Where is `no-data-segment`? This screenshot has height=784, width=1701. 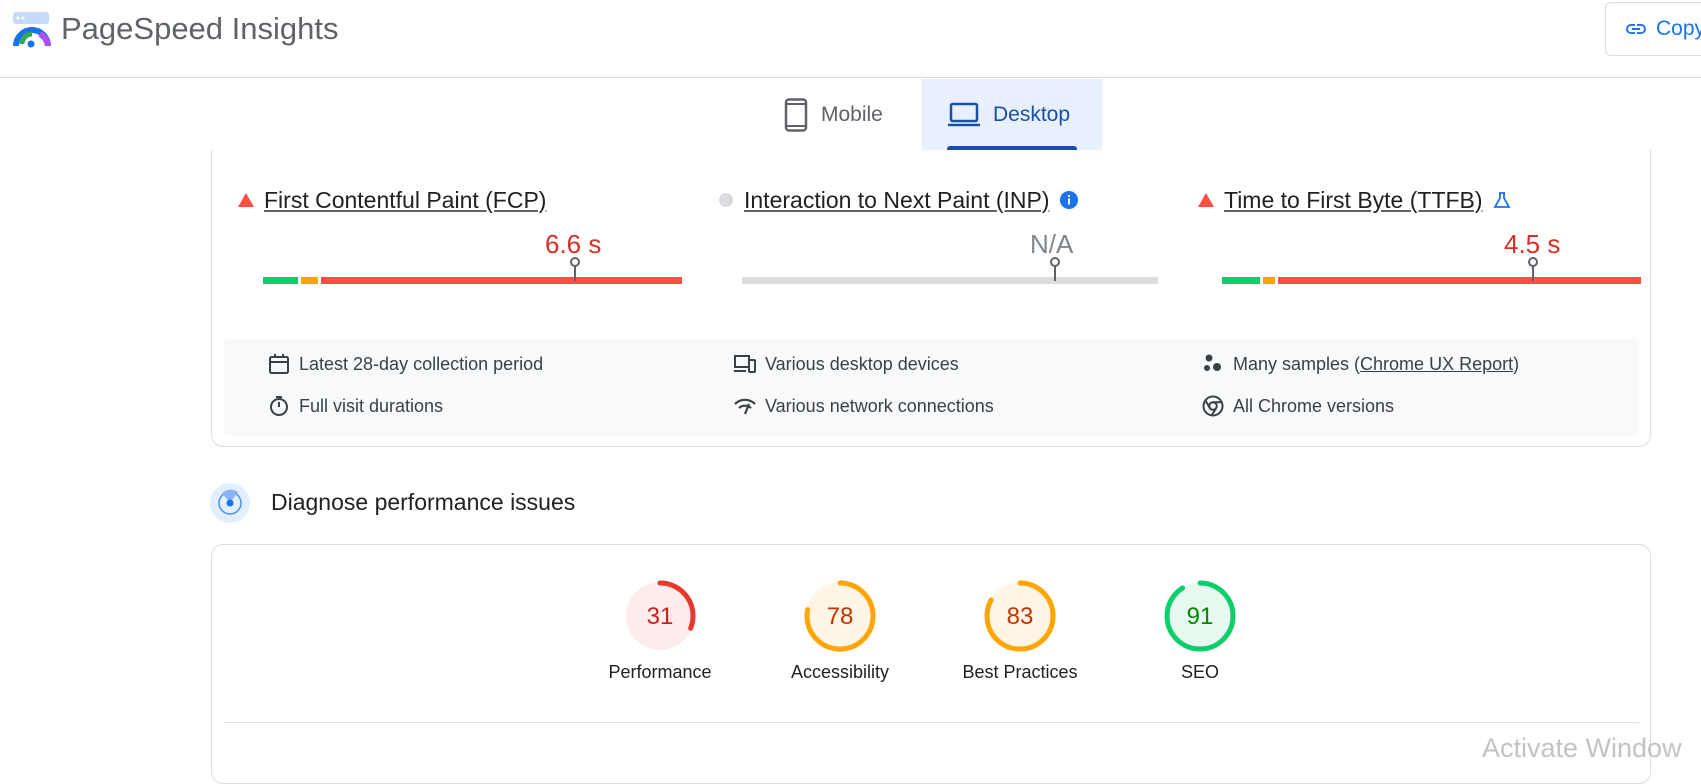
no-data-segment is located at coordinates (950, 280).